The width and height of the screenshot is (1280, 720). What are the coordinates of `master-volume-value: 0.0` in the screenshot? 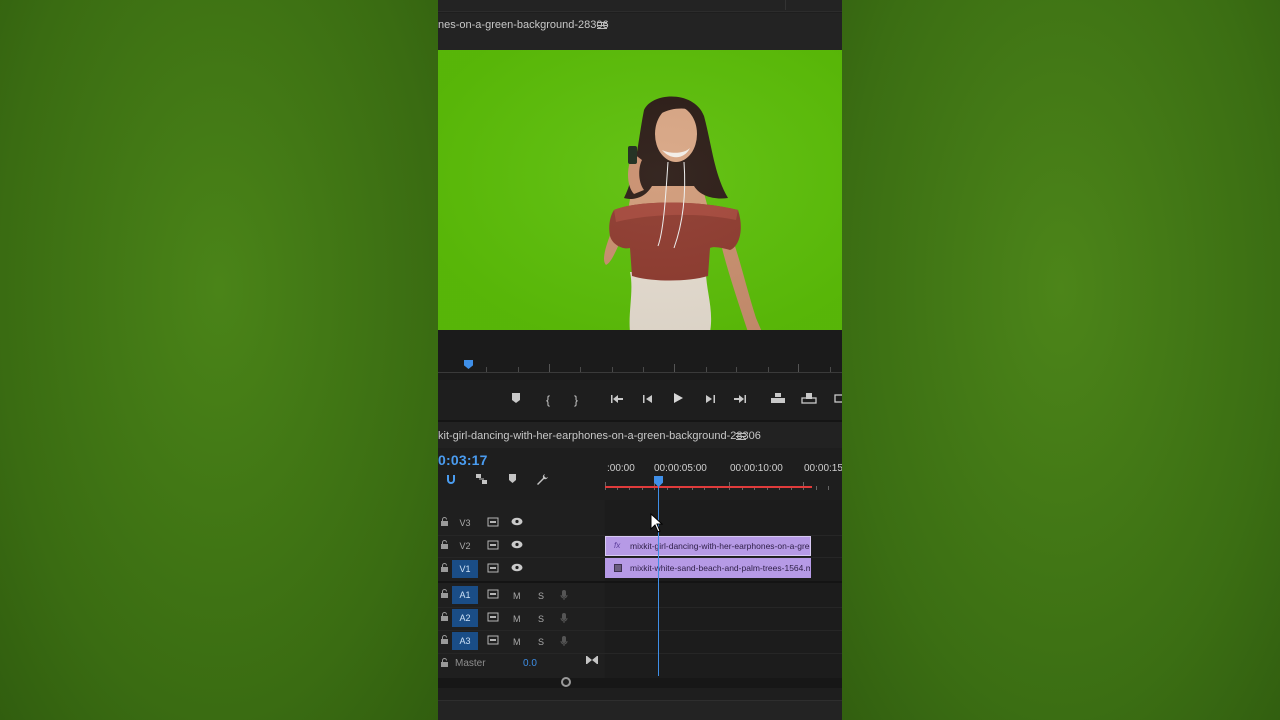 It's located at (530, 663).